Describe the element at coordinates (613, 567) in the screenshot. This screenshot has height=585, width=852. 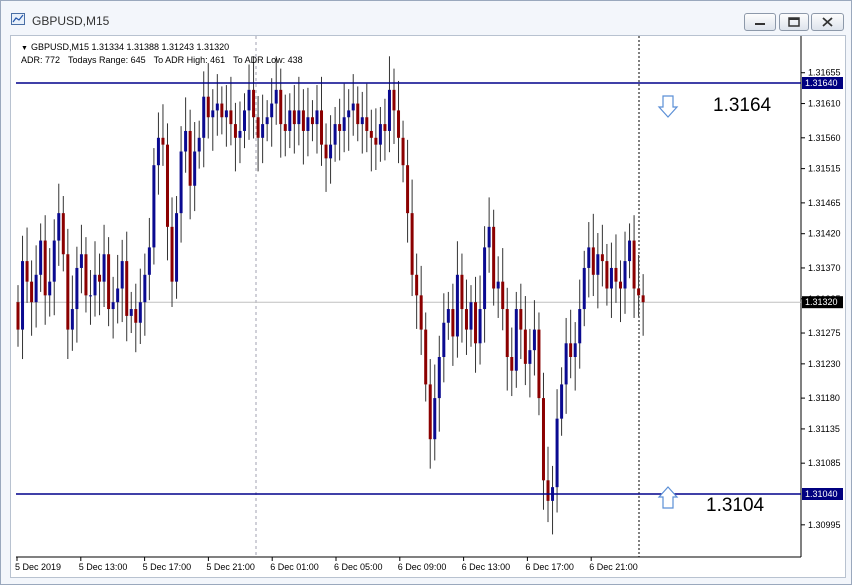
I see `x-tick-label: 6 Dec 21:00` at that location.